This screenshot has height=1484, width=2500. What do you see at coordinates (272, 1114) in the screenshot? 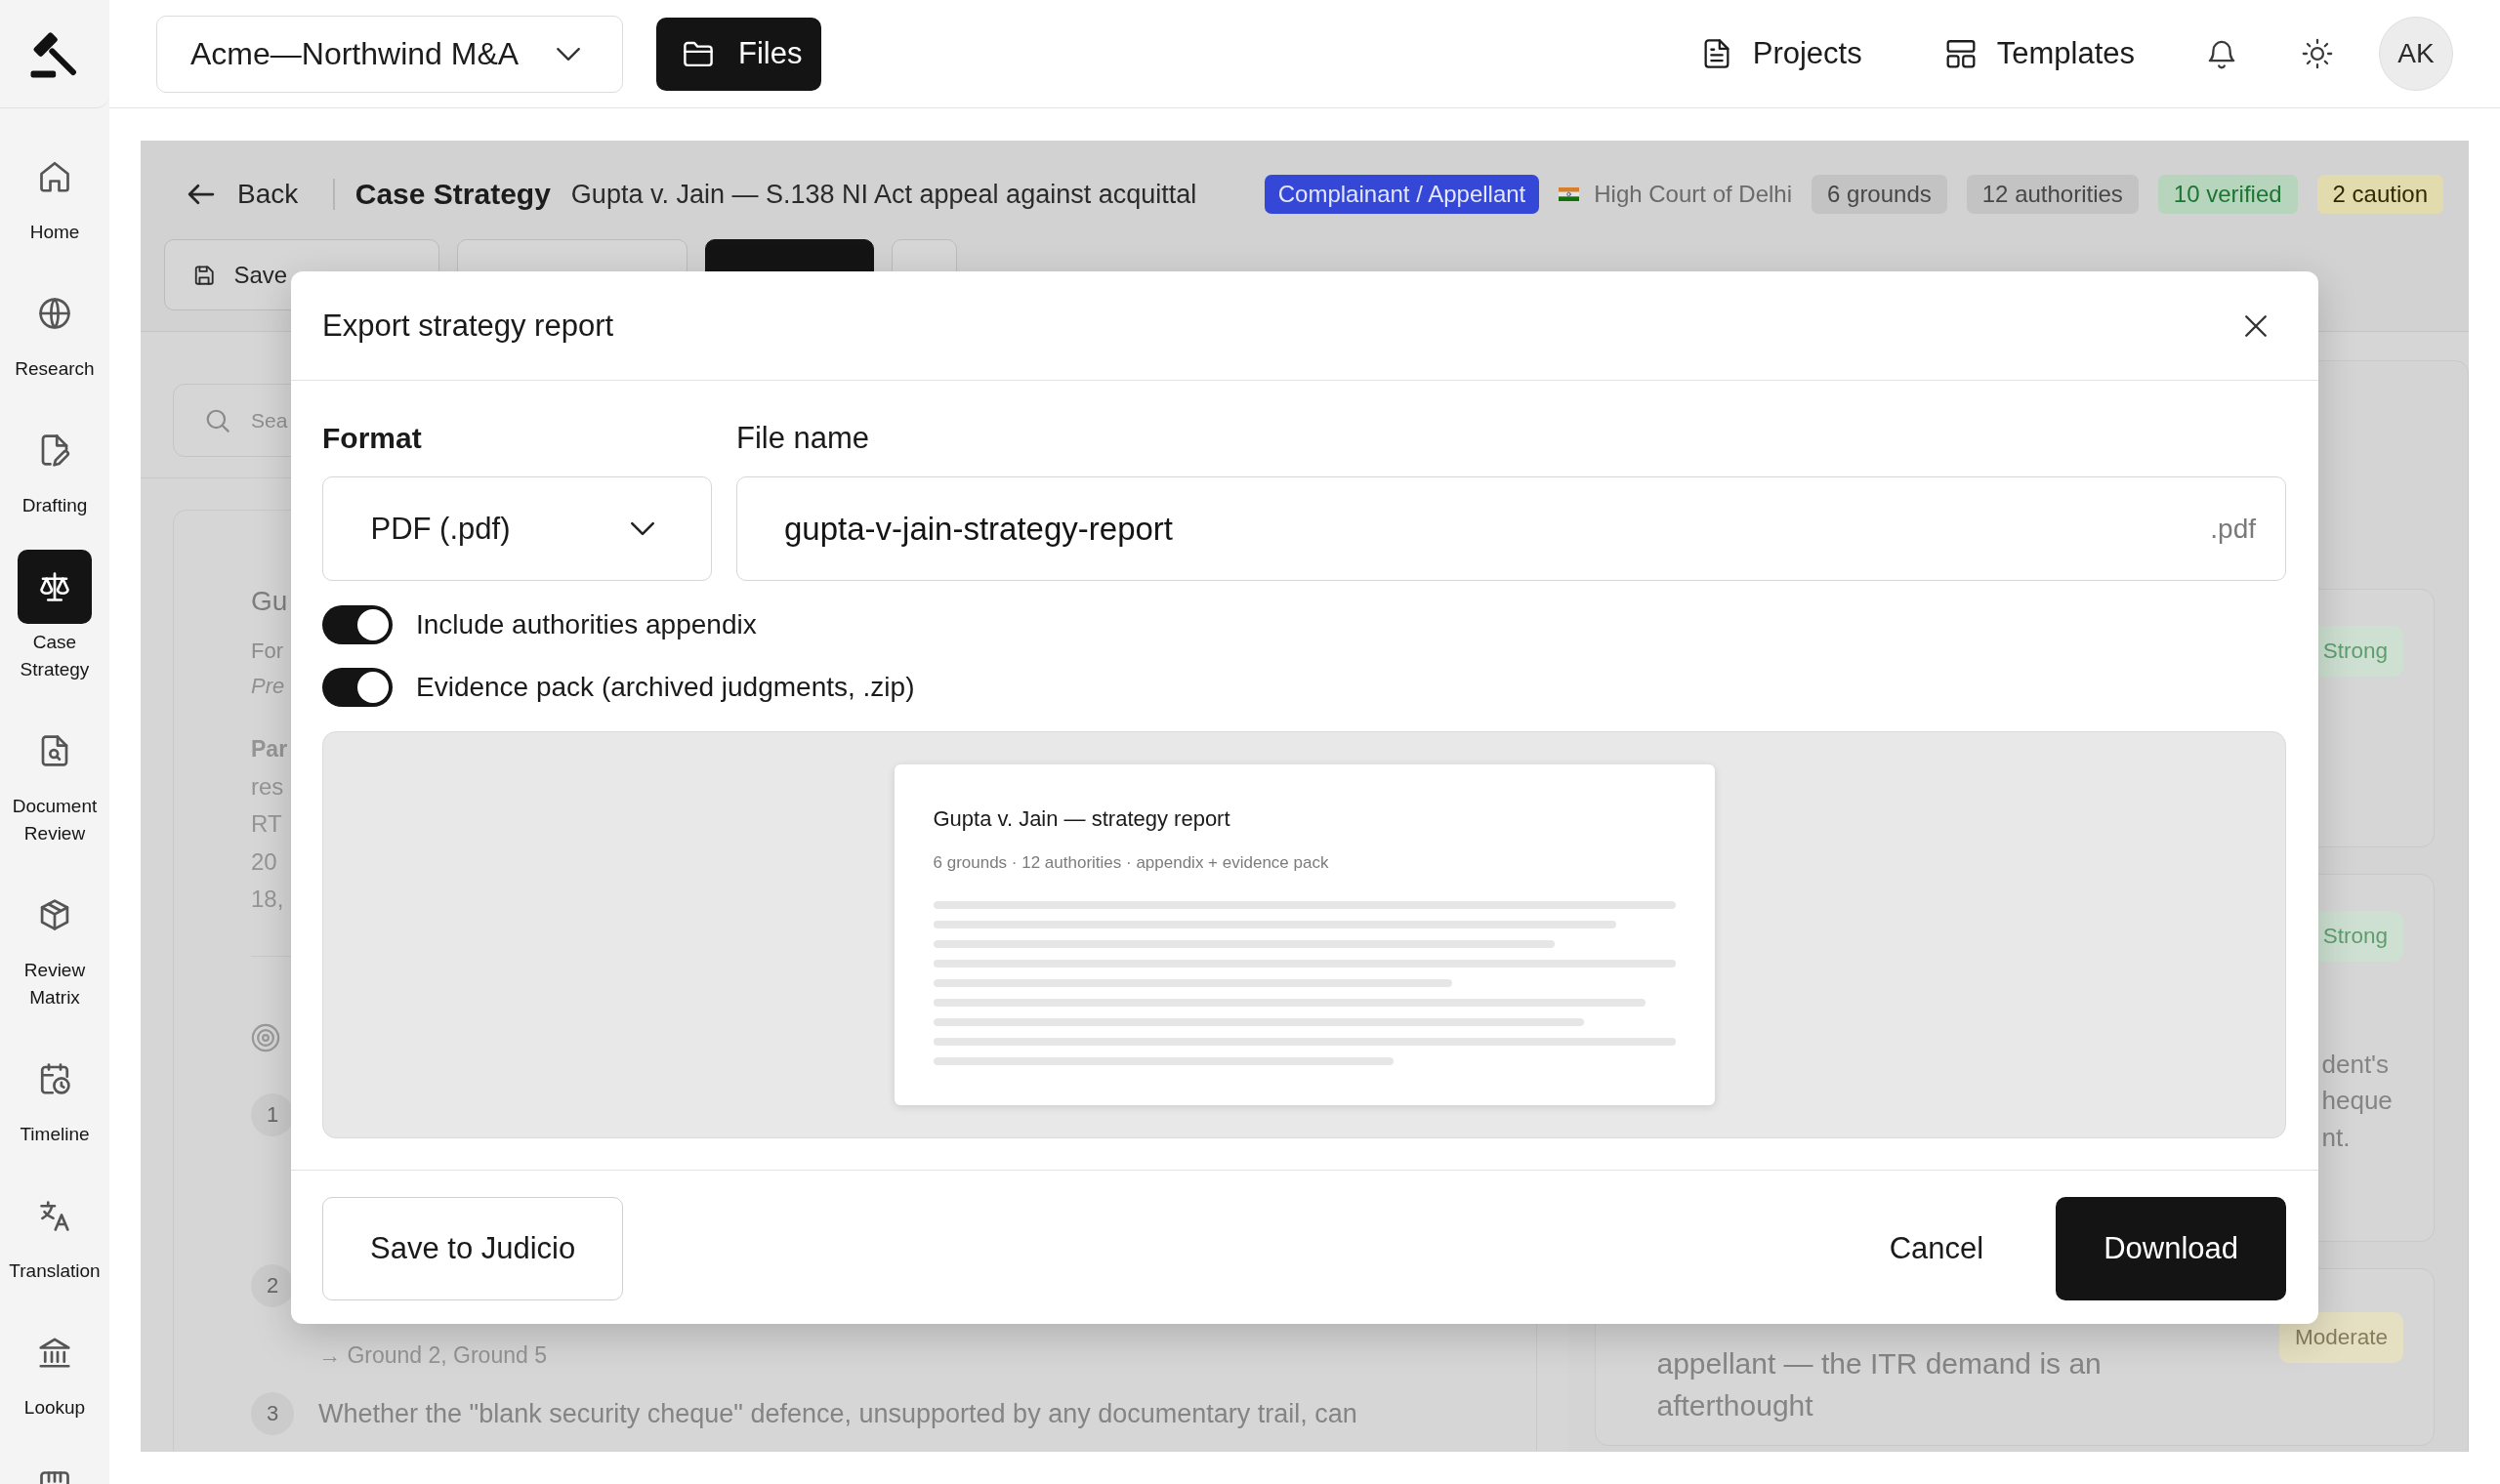
I see `issue-number: 1` at bounding box center [272, 1114].